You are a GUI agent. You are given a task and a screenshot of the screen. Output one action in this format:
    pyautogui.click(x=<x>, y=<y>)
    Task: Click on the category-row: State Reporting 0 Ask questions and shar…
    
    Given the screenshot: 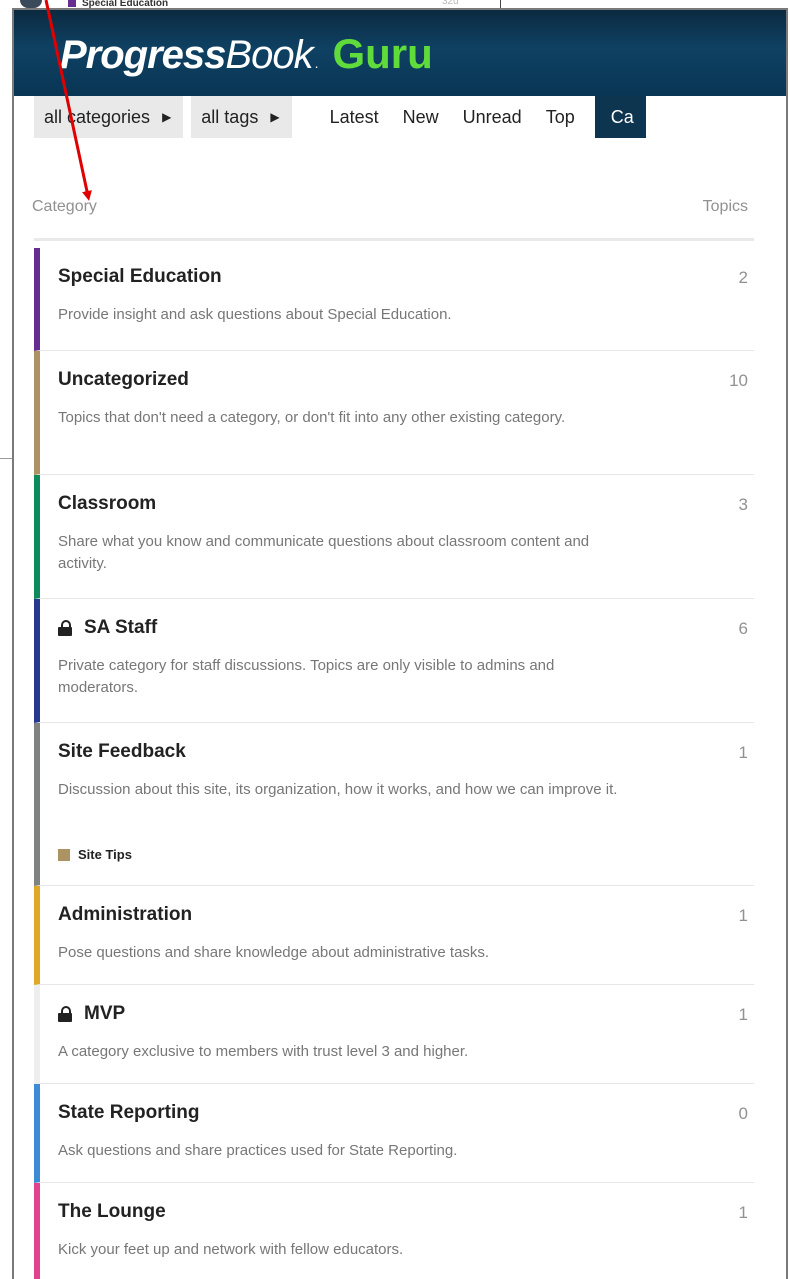 What is the action you would take?
    pyautogui.click(x=394, y=1133)
    